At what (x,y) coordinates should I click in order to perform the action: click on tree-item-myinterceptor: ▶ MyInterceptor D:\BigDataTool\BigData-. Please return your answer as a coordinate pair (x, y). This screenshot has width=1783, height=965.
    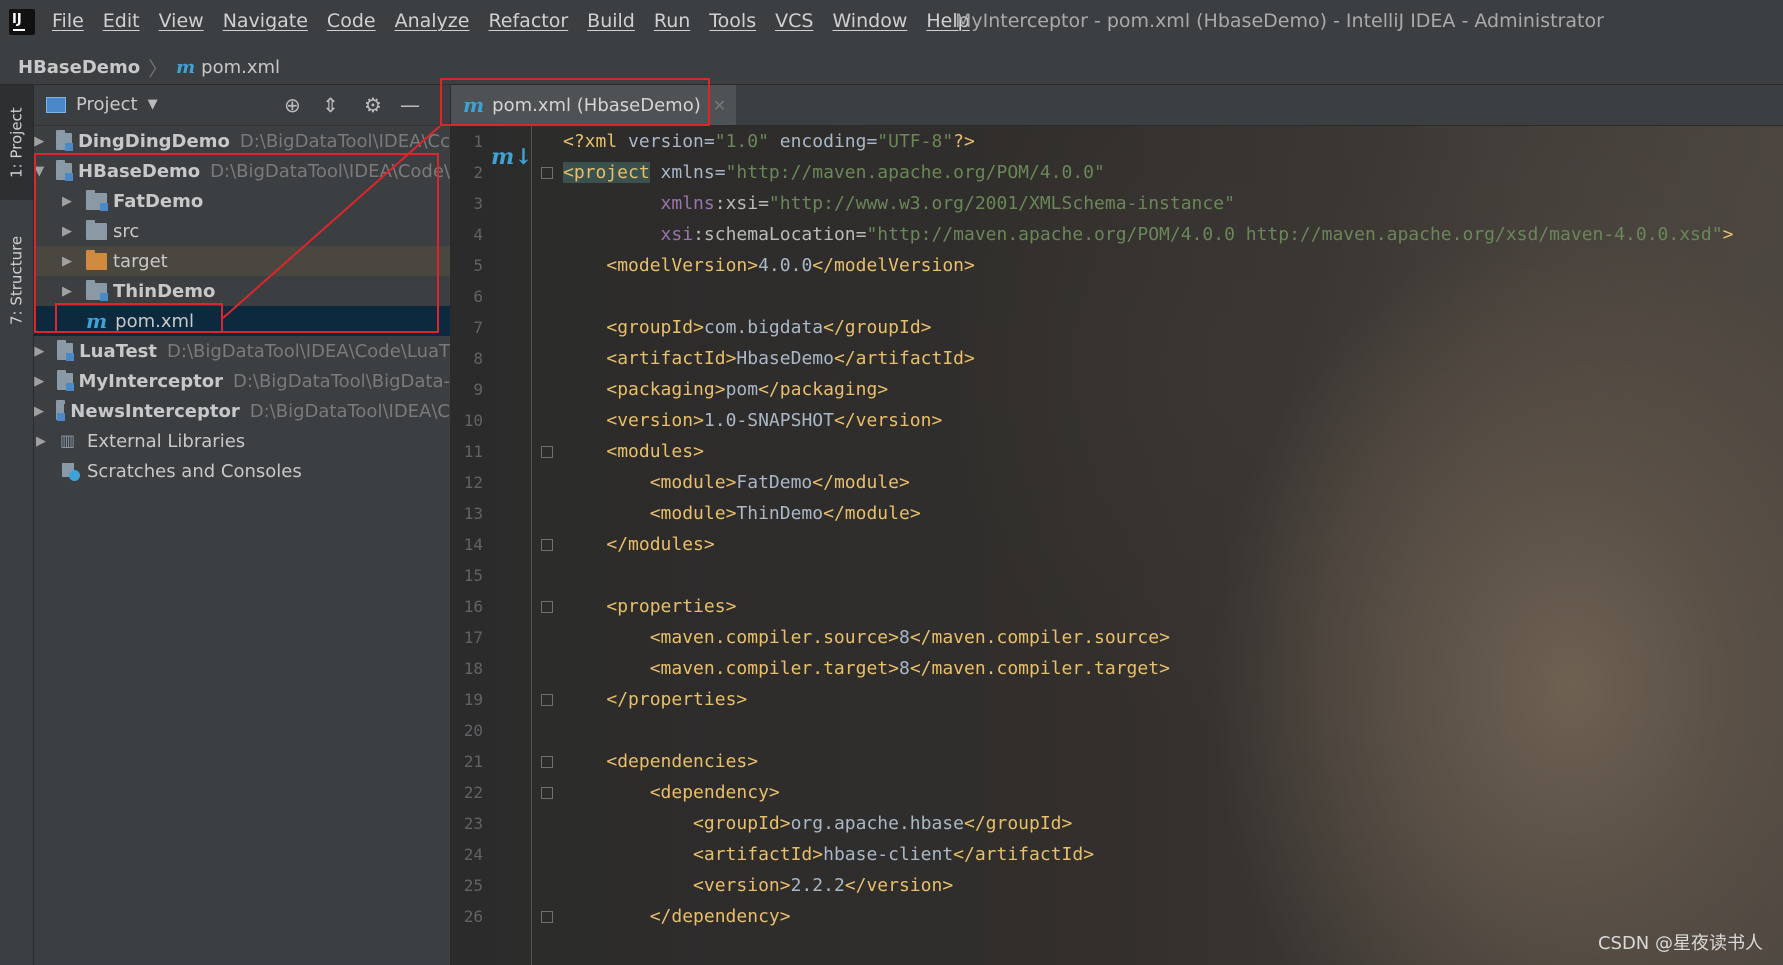
    Looking at the image, I should click on (242, 381).